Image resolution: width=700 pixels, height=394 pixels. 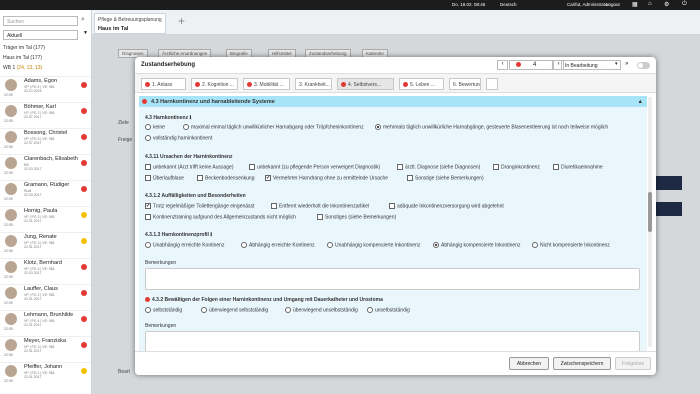 What do you see at coordinates (40, 21) in the screenshot?
I see `search-input: Suchen` at bounding box center [40, 21].